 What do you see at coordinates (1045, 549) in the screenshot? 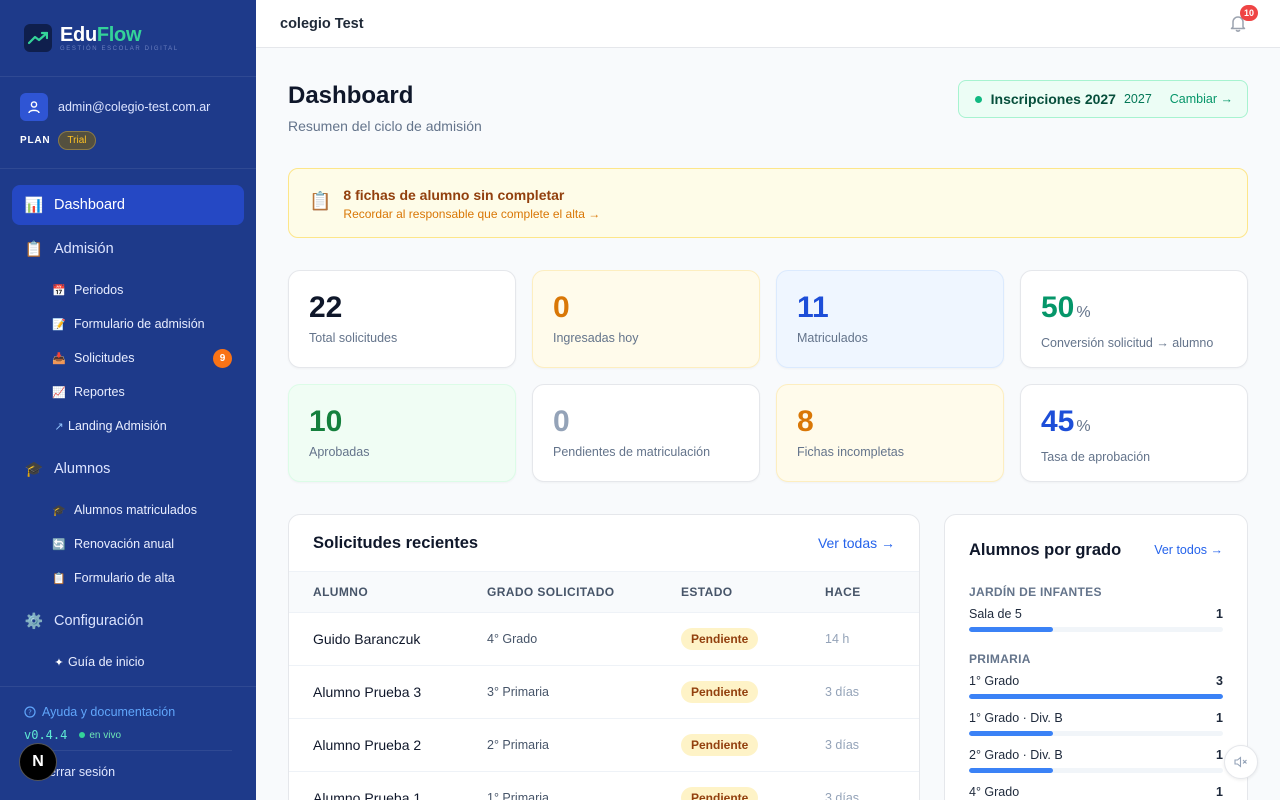
I see `students-by-grade-title: Alumnos por grado` at bounding box center [1045, 549].